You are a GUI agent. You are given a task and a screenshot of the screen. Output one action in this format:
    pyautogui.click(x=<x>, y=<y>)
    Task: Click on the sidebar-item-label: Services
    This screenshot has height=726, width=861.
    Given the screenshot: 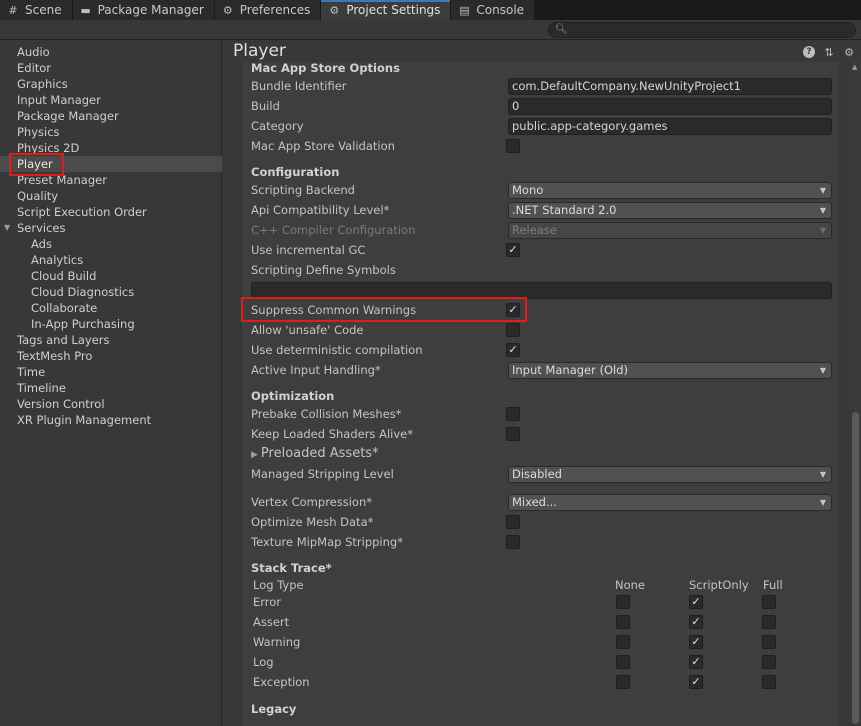 What is the action you would take?
    pyautogui.click(x=41, y=228)
    